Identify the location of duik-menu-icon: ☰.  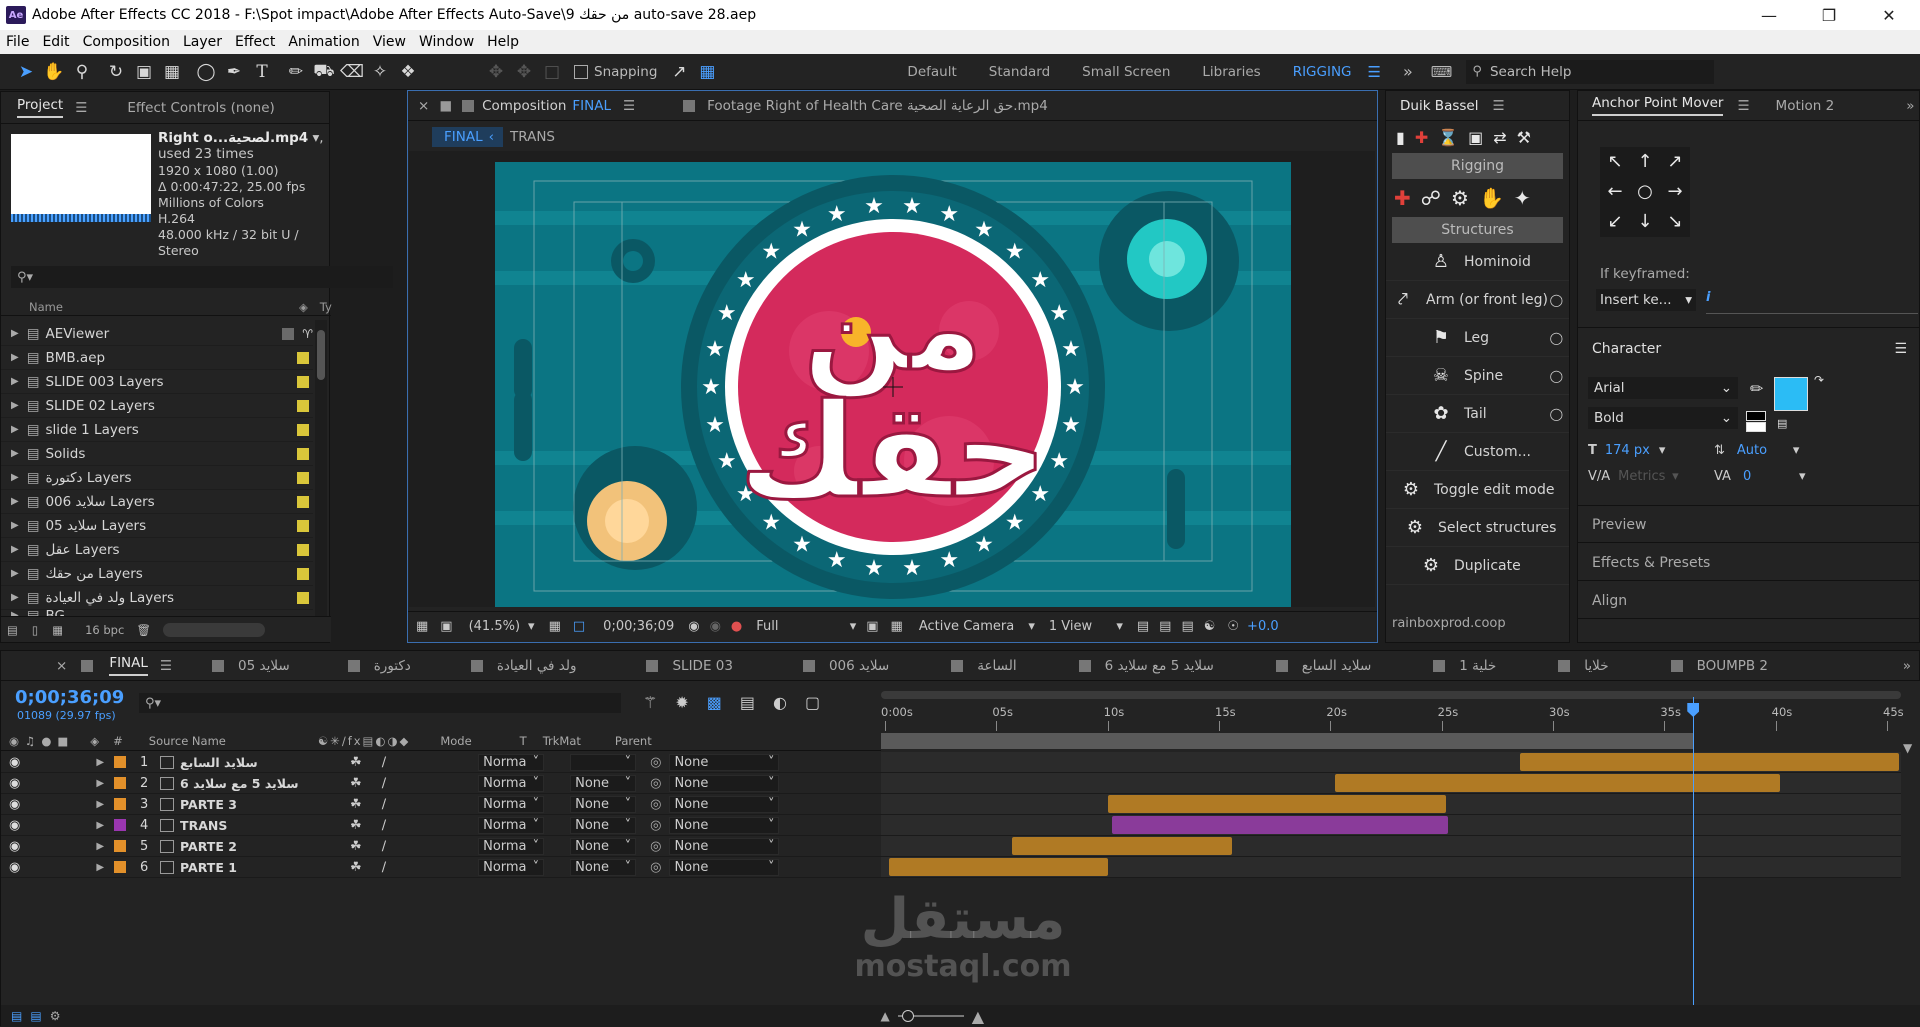
(1498, 106).